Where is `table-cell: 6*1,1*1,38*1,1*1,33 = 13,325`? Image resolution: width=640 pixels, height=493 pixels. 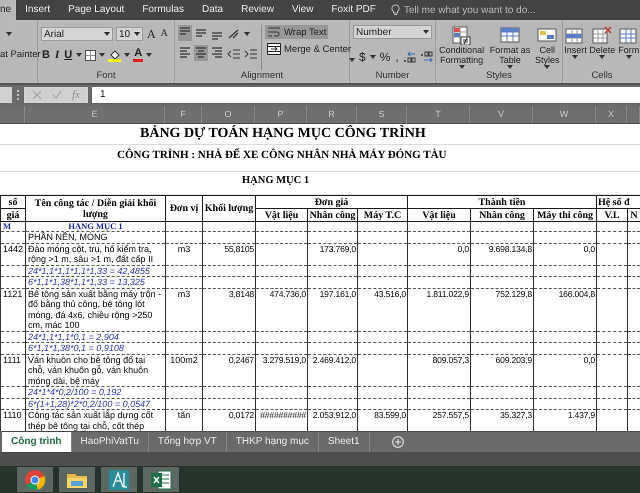 table-cell: 6*1,1*1,38*1,1*1,33 = 13,325 is located at coordinates (96, 282).